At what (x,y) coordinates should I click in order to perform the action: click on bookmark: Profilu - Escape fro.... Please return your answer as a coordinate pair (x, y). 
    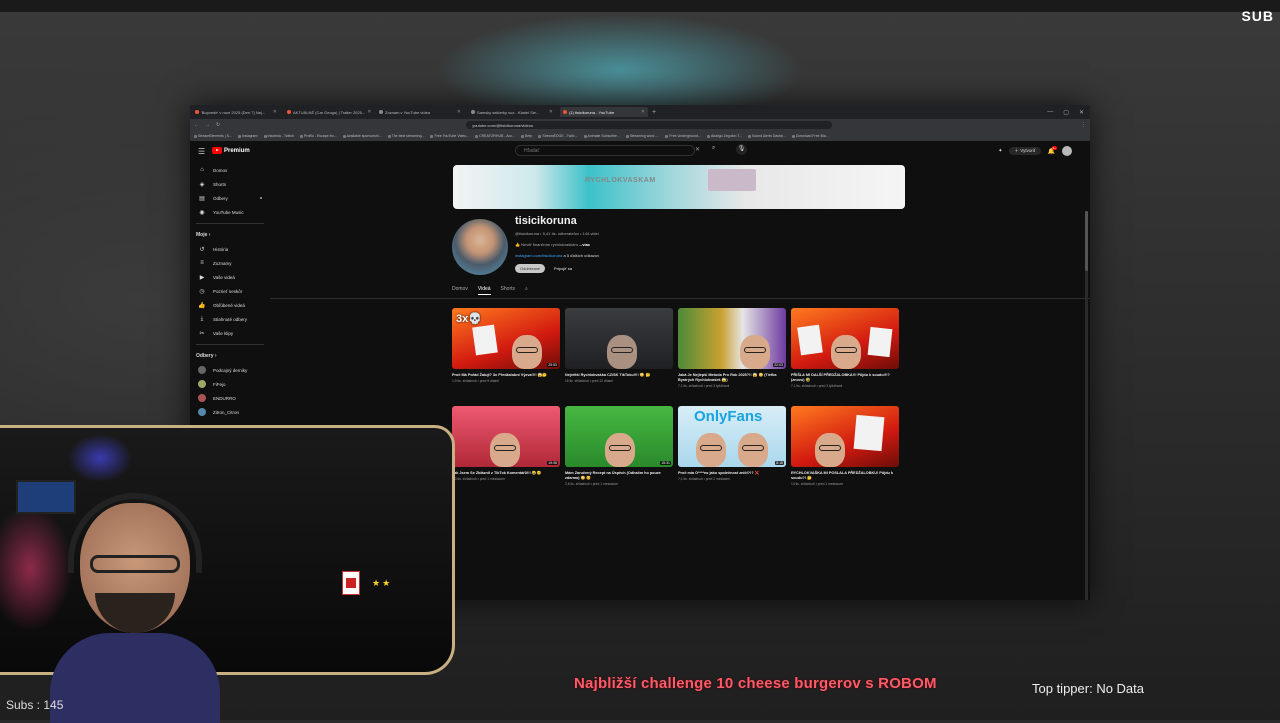
    Looking at the image, I should click on (318, 136).